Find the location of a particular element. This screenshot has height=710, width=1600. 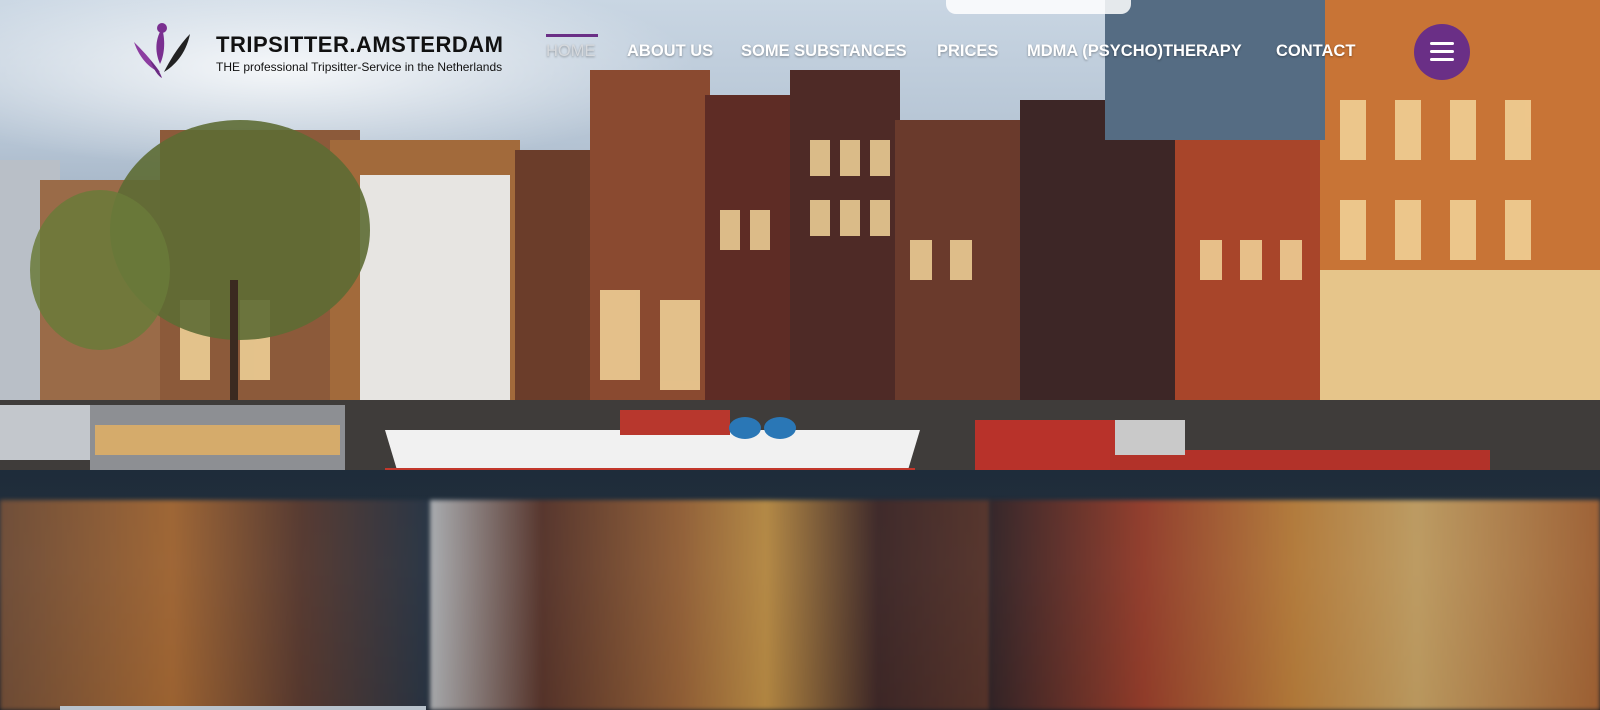

hero-scroll-bar is located at coordinates (243, 708).